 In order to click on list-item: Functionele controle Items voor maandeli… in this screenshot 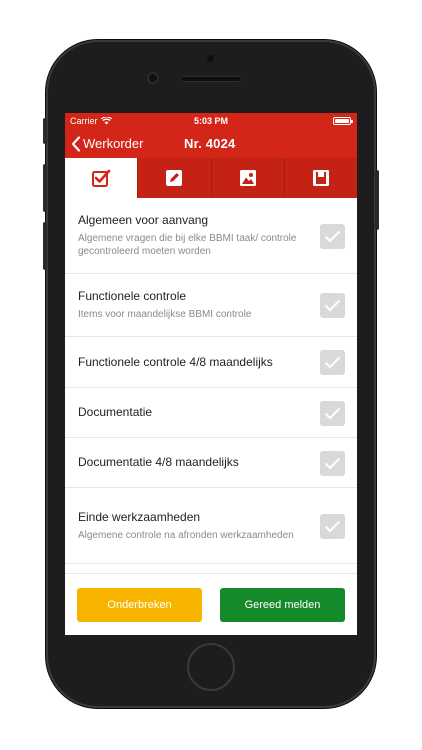, I will do `click(211, 305)`.